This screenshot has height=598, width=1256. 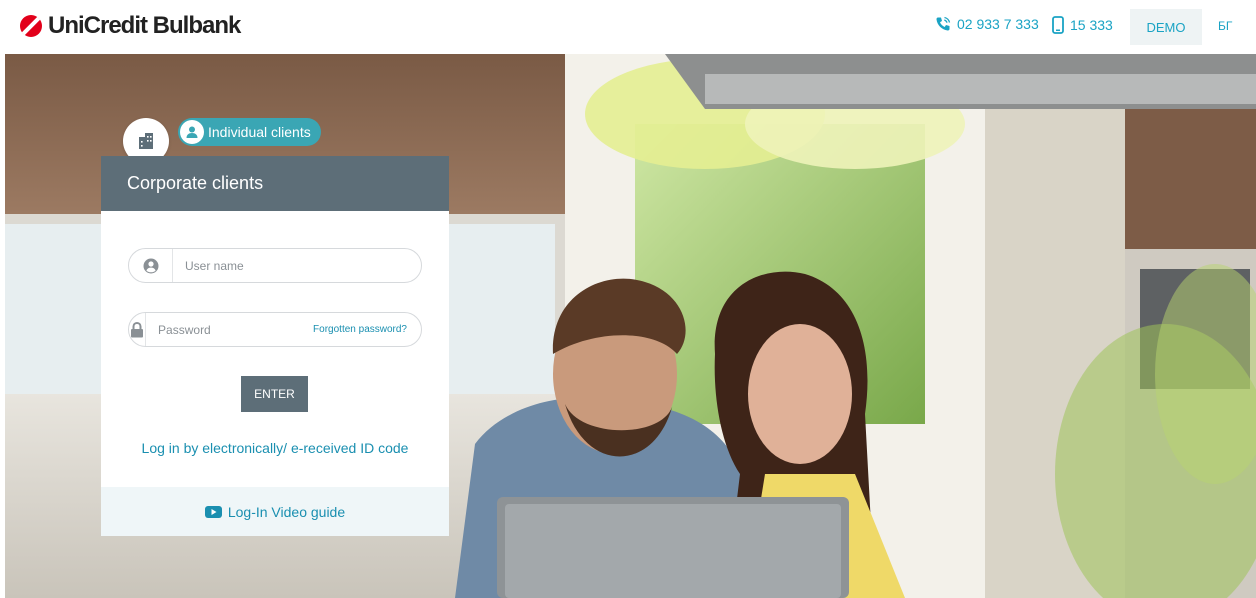 I want to click on enter-button: ENTER, so click(x=274, y=394).